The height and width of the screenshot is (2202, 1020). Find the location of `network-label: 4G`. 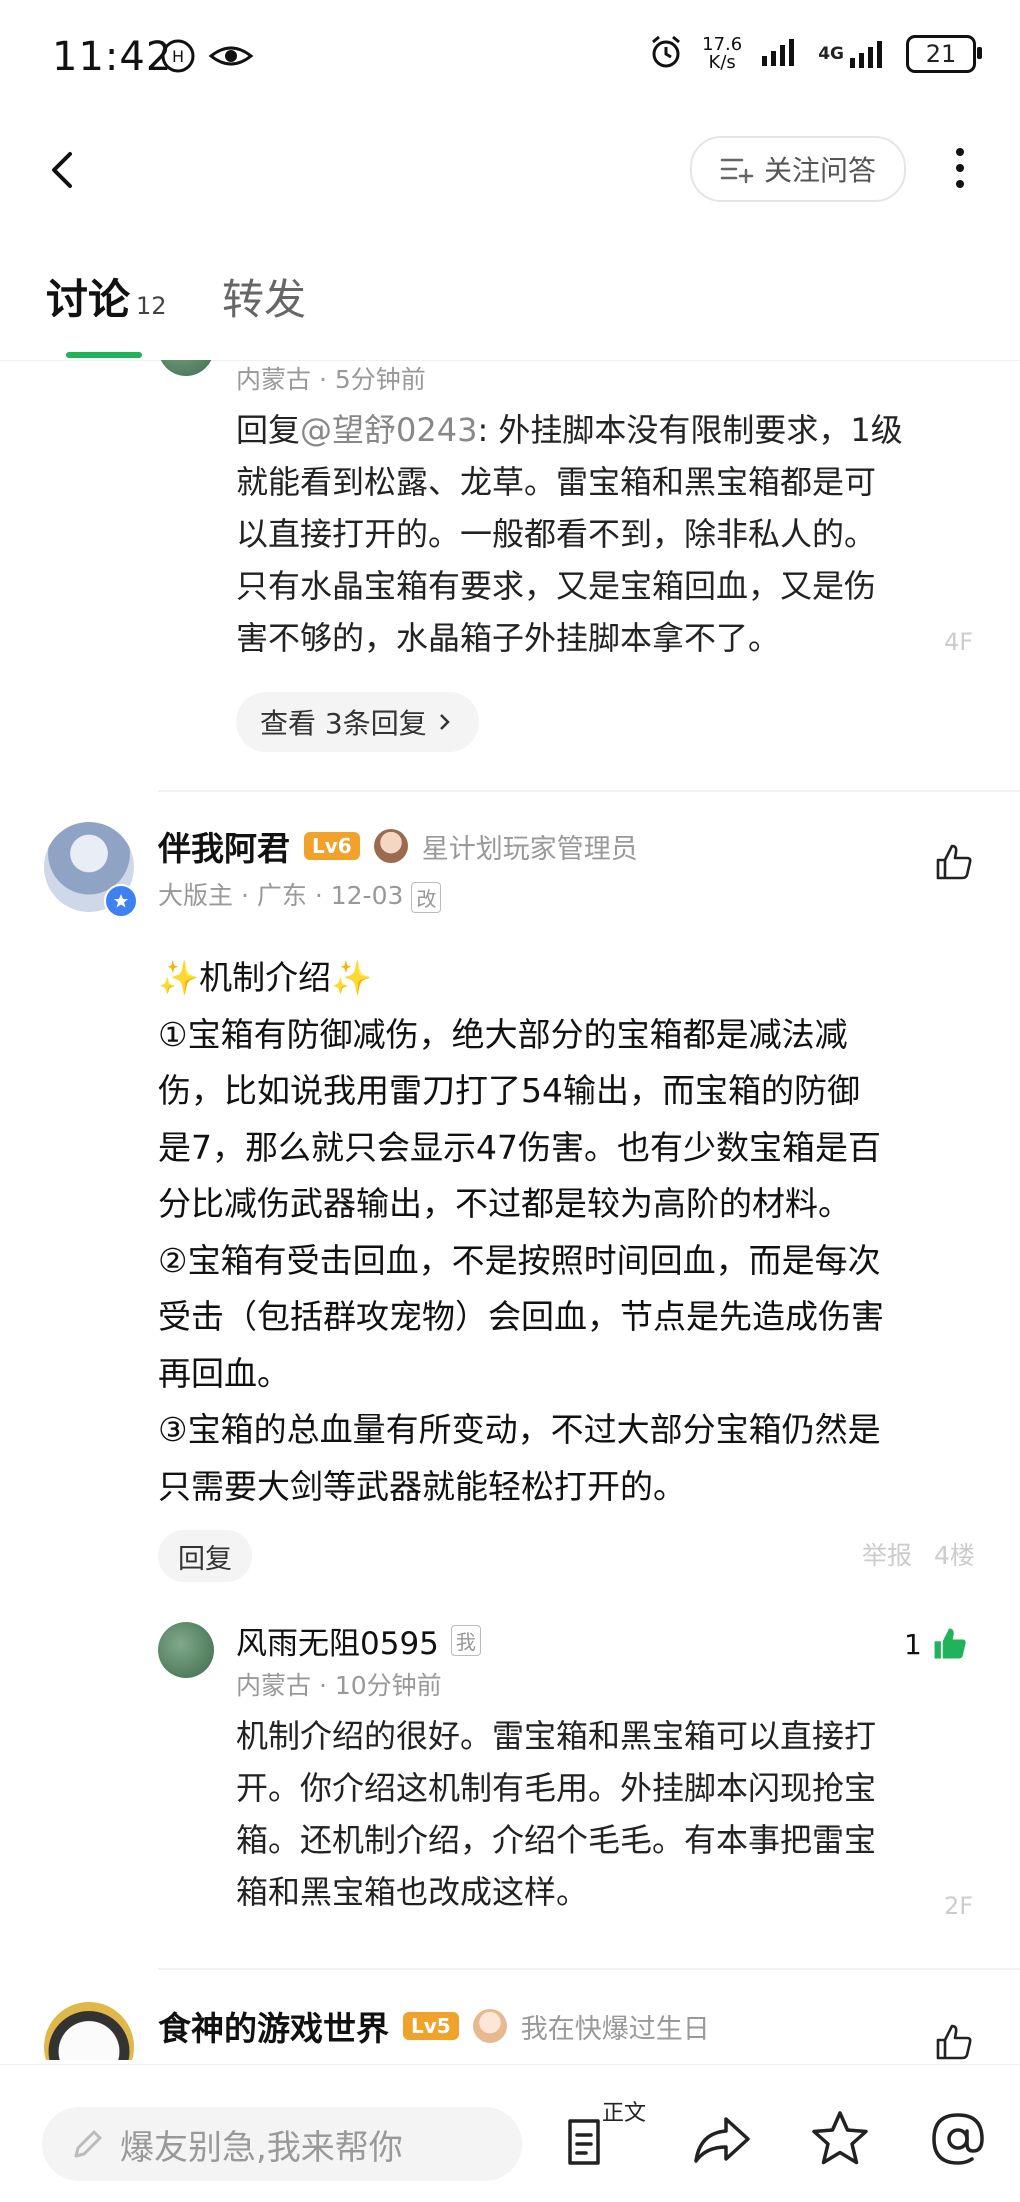

network-label: 4G is located at coordinates (831, 54).